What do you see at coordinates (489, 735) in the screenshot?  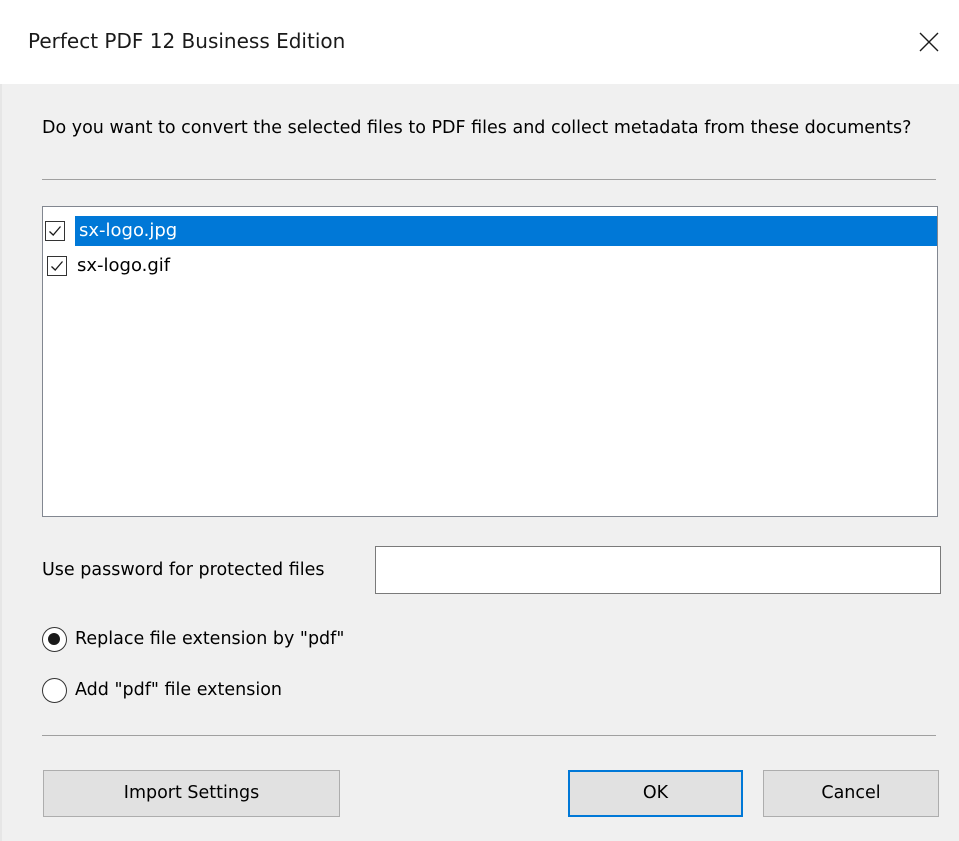 I see `bottom-separator` at bounding box center [489, 735].